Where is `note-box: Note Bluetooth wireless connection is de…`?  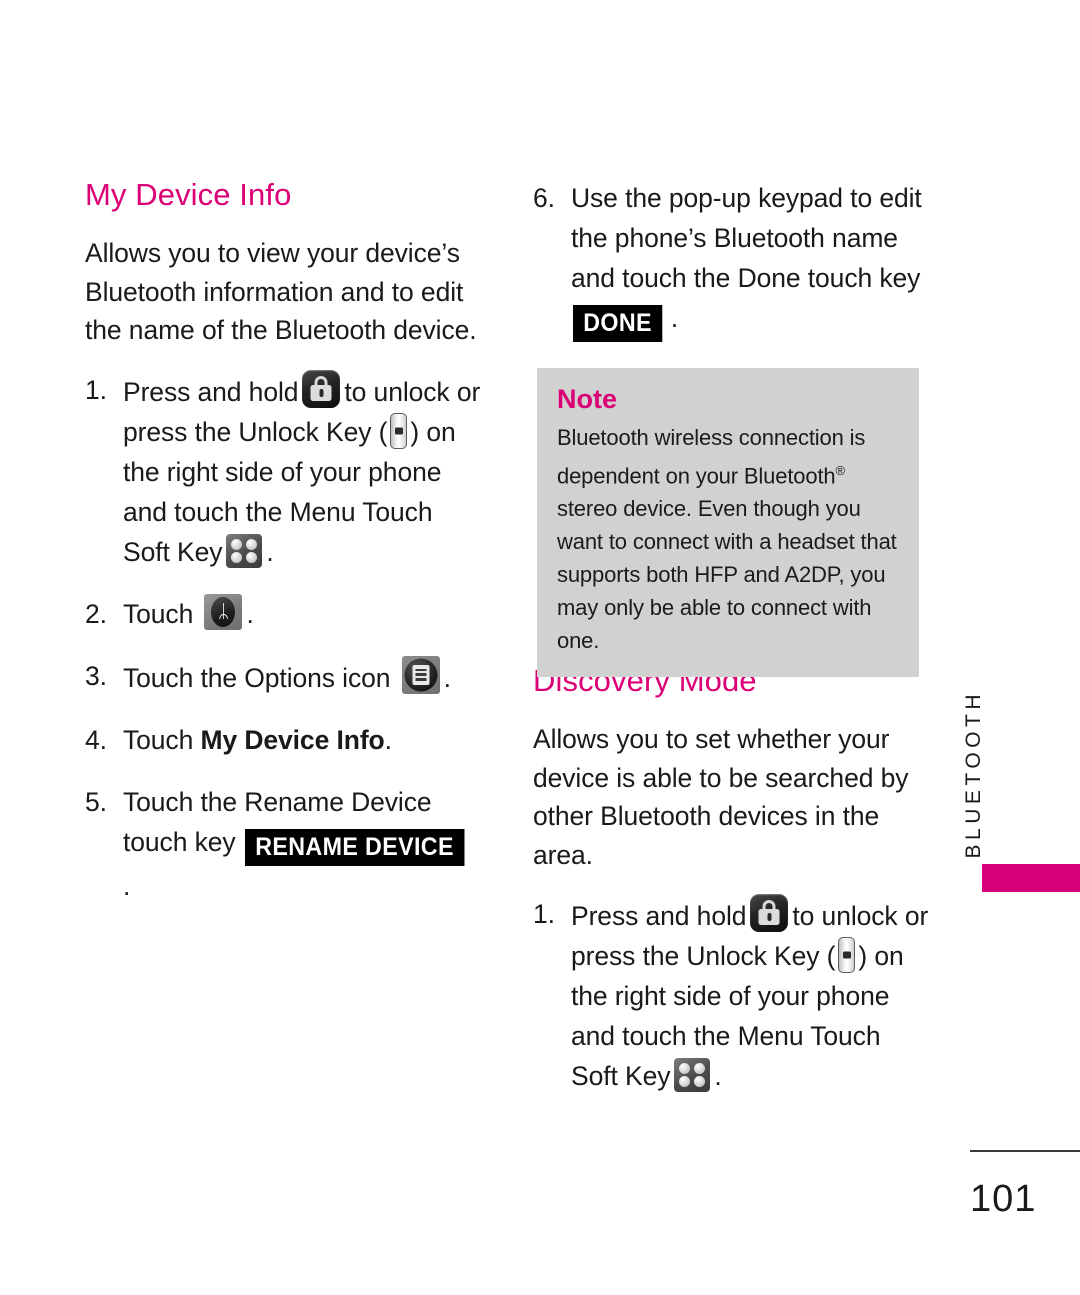
note-box: Note Bluetooth wireless connection is de… is located at coordinates (728, 523).